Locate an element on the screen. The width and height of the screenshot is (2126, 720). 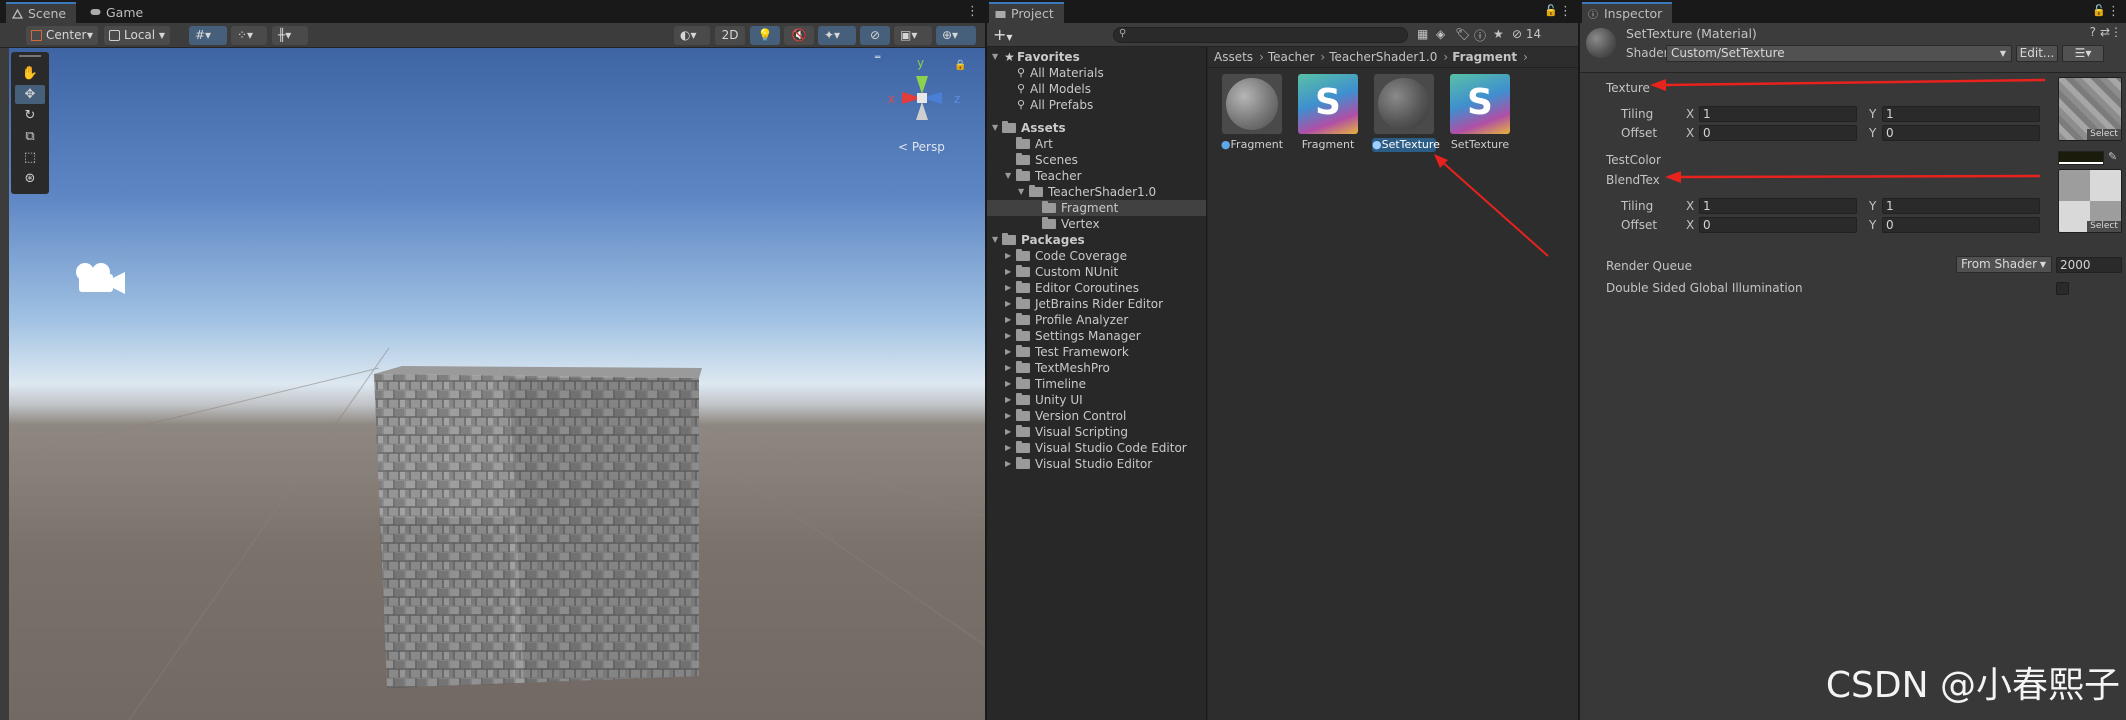
texture-tiling-x-field: 1 is located at coordinates (1778, 114).